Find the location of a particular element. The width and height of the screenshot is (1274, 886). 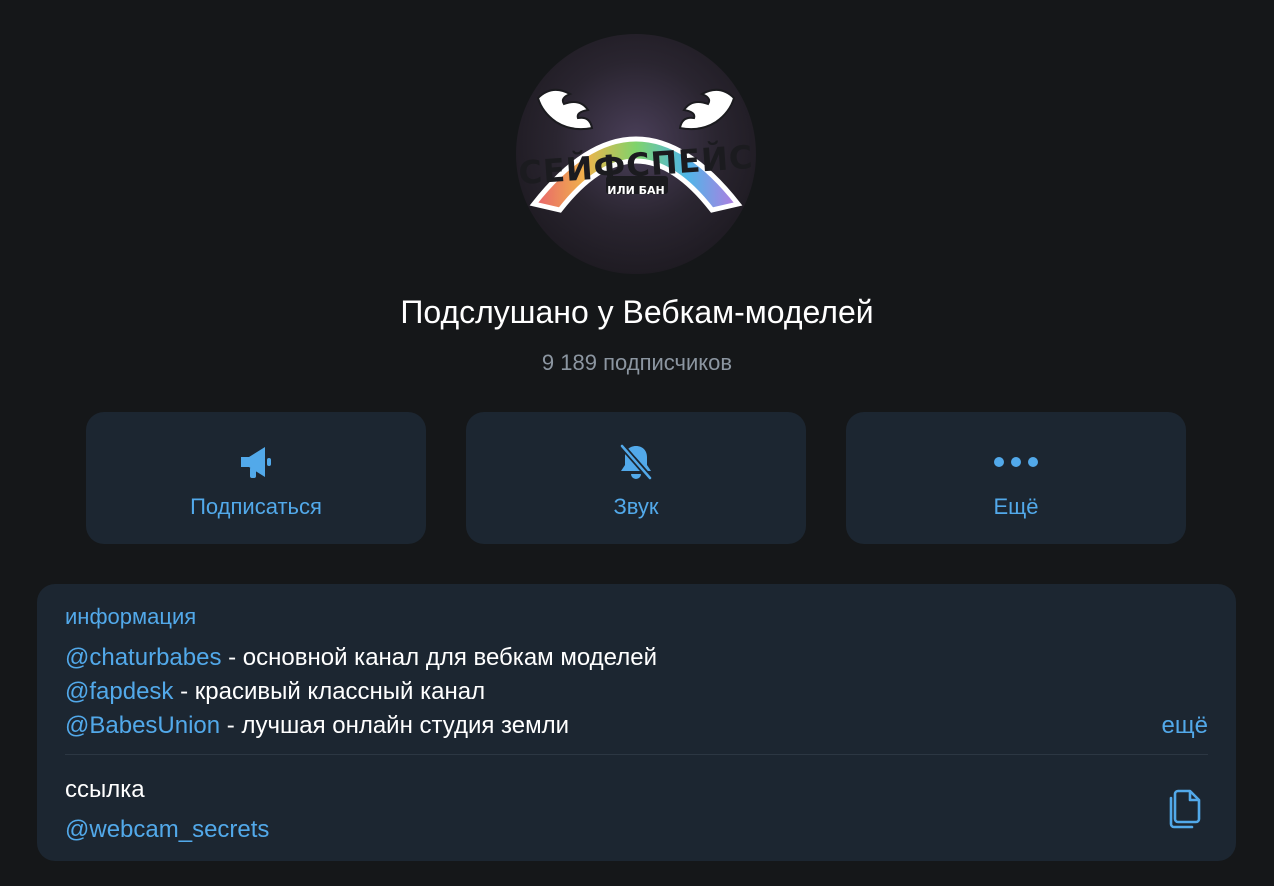

subscribe-button: Подписаться is located at coordinates (256, 478).